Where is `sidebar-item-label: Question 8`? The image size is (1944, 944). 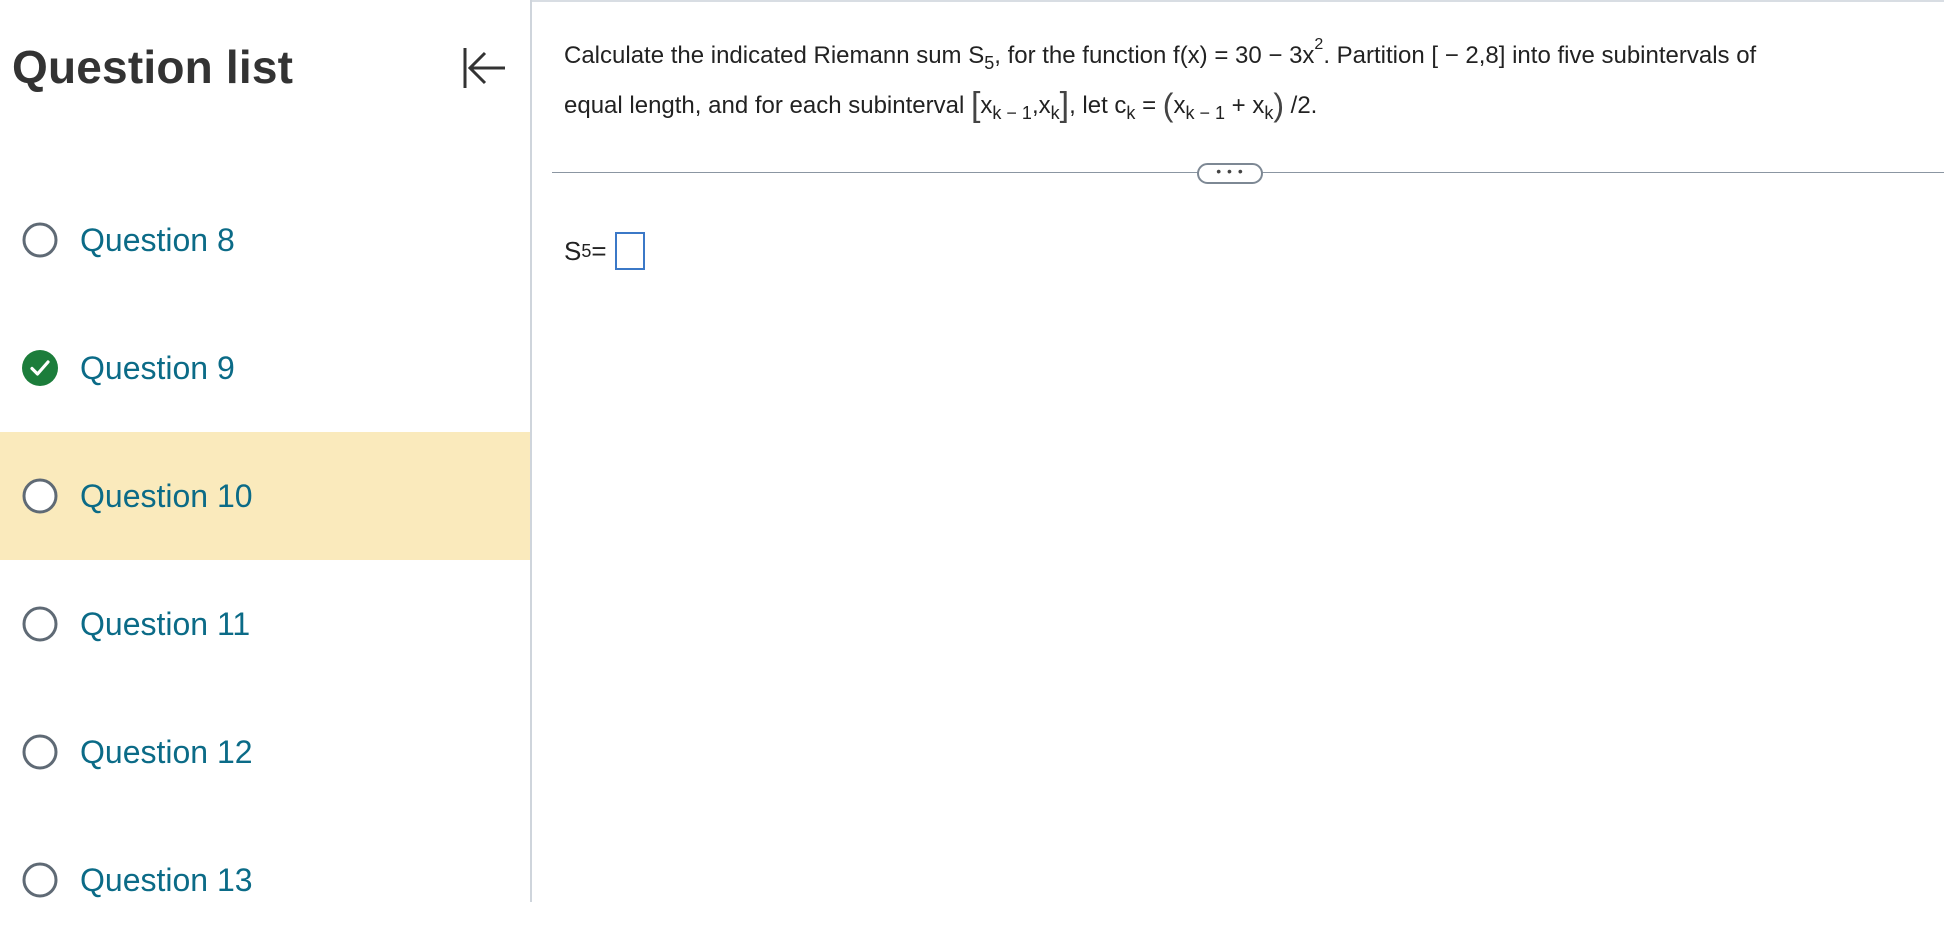 sidebar-item-label: Question 8 is located at coordinates (157, 239).